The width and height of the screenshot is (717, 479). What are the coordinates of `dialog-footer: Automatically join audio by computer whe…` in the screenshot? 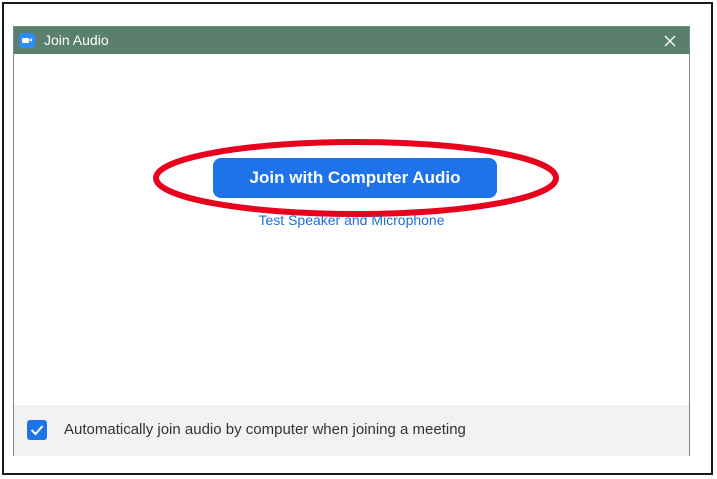 It's located at (351, 430).